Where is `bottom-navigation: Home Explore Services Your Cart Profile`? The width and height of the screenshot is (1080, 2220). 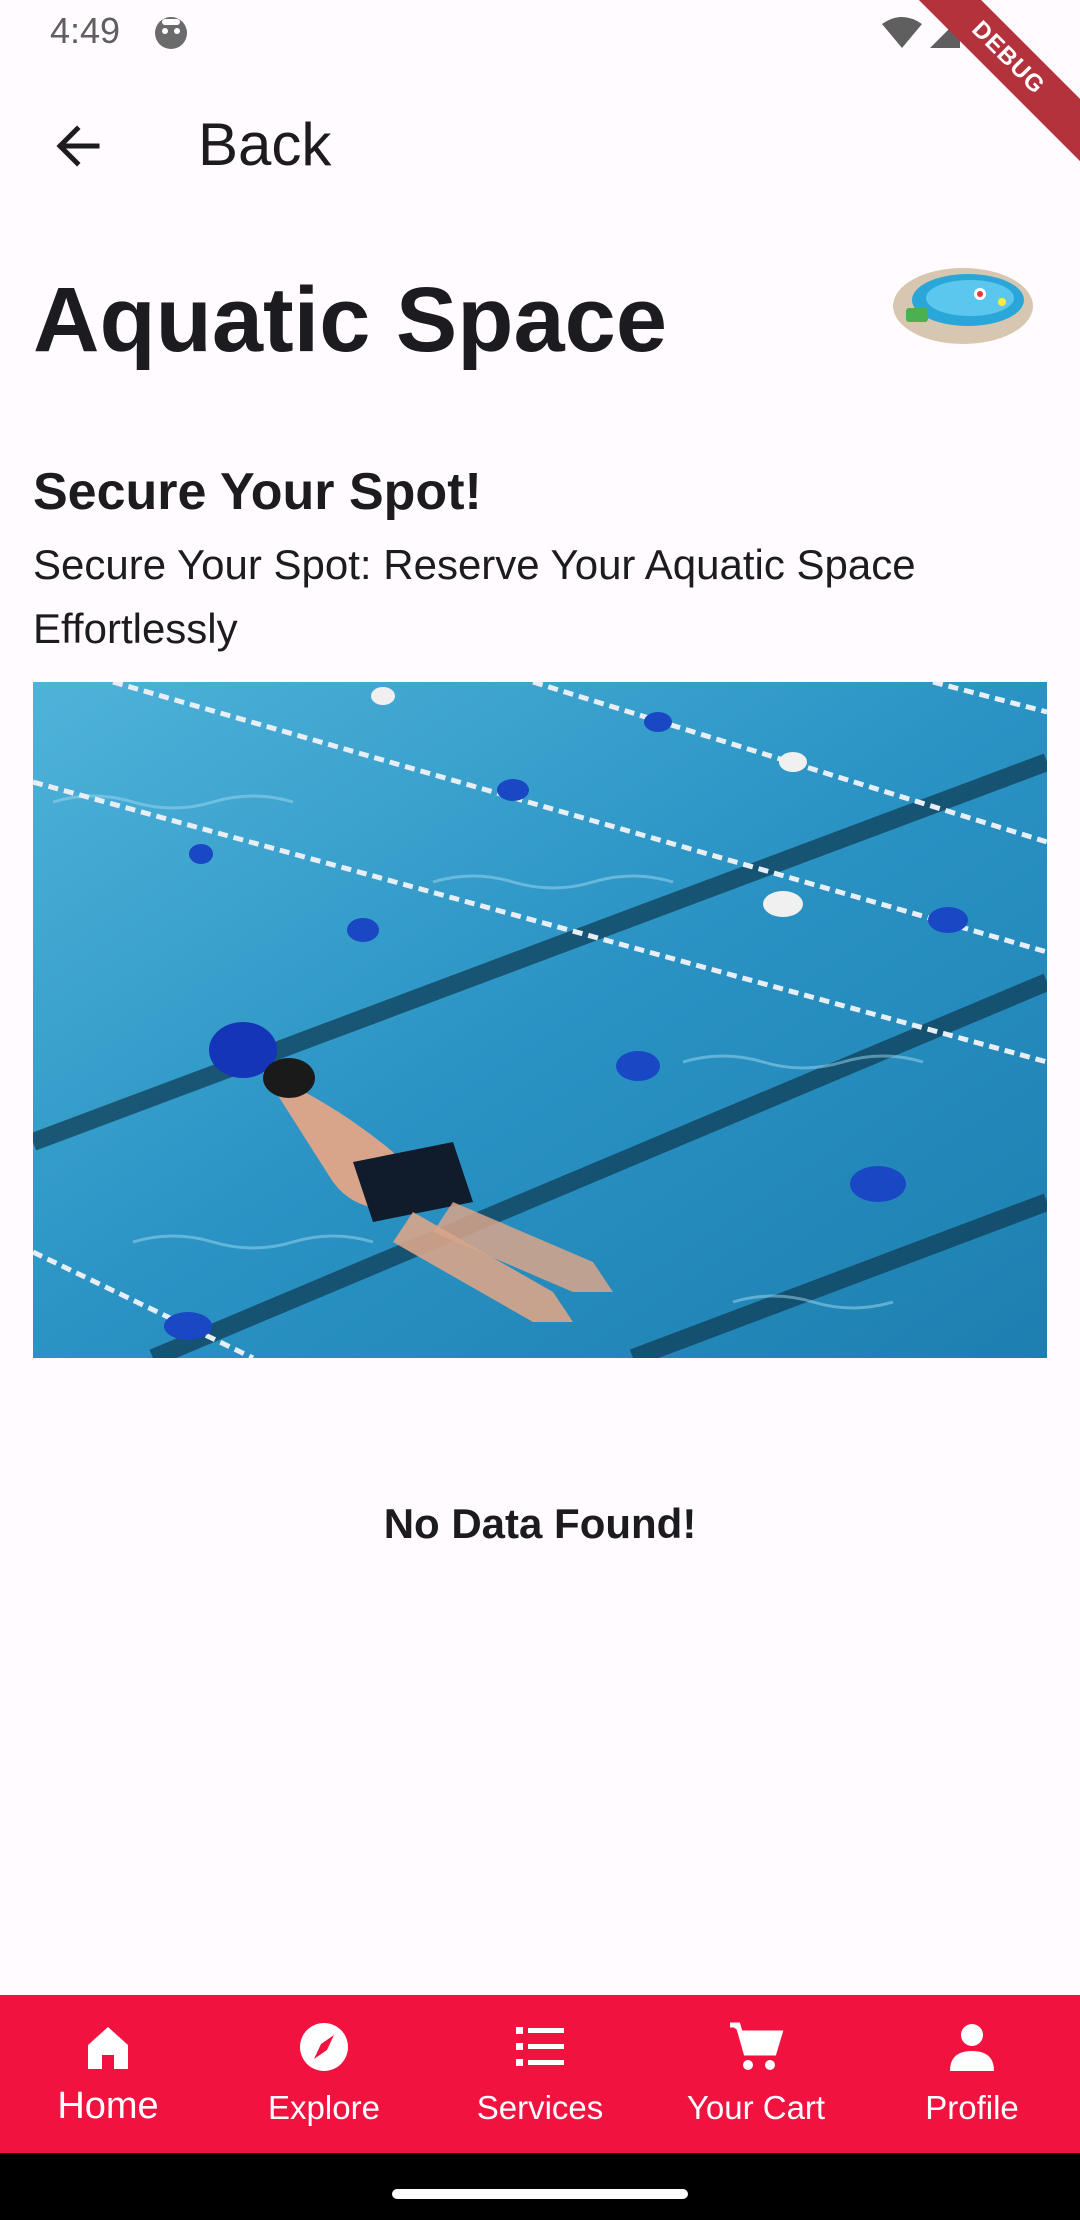
bottom-navigation: Home Explore Services Your Cart Profile is located at coordinates (540, 2074).